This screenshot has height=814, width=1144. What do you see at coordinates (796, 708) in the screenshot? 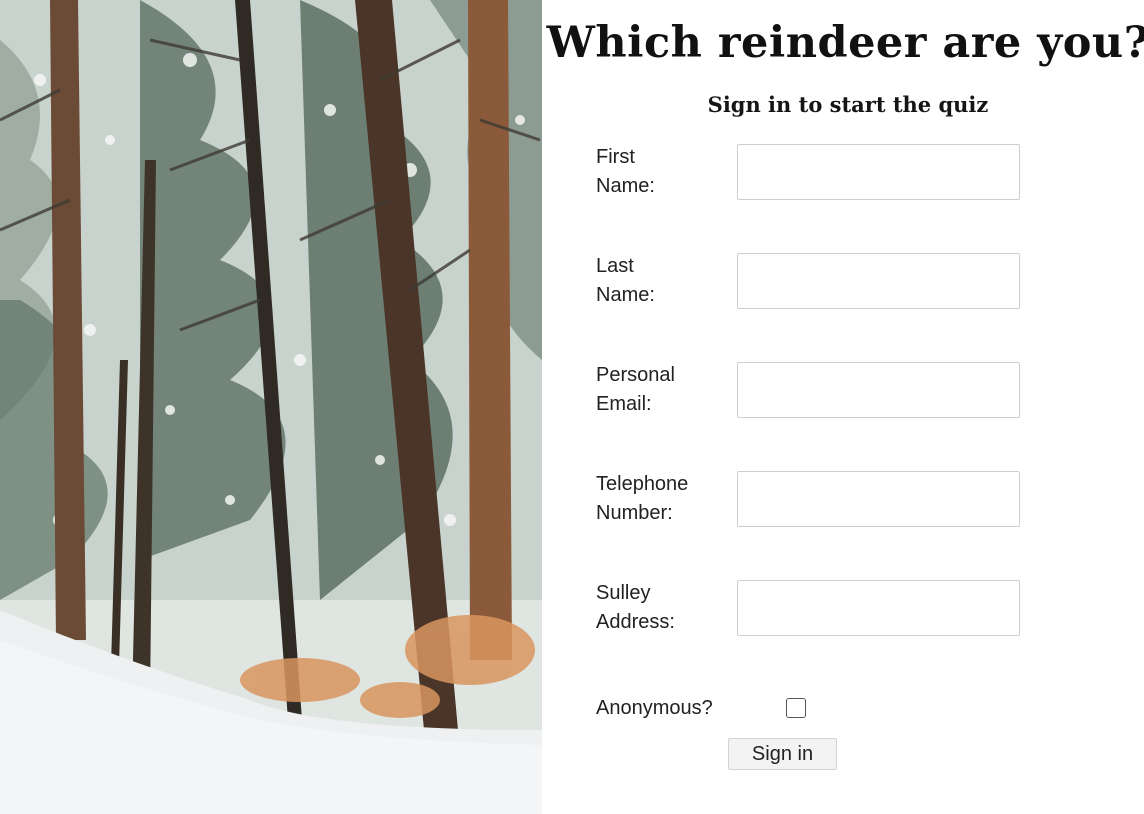
I see `anonymous-checkbox` at bounding box center [796, 708].